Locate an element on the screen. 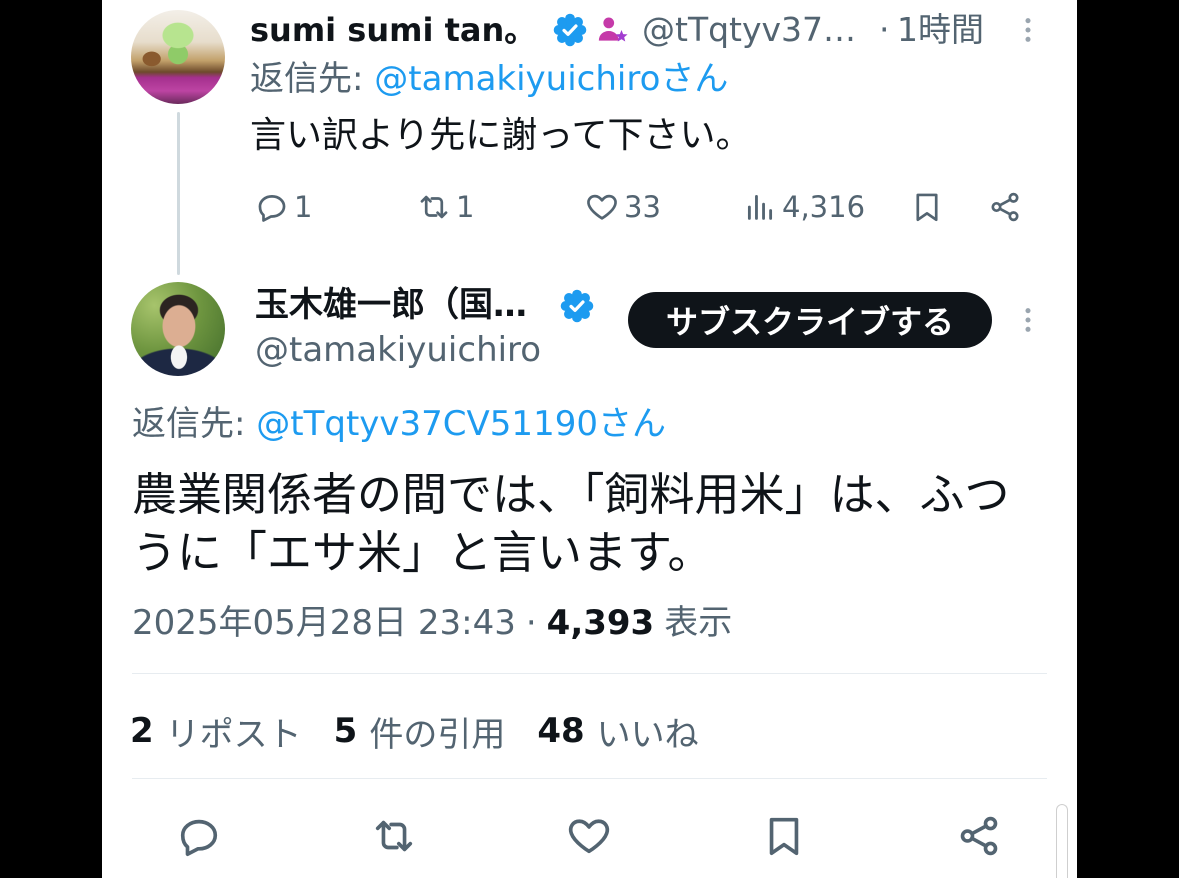  like-button: 33 is located at coordinates (623, 207).